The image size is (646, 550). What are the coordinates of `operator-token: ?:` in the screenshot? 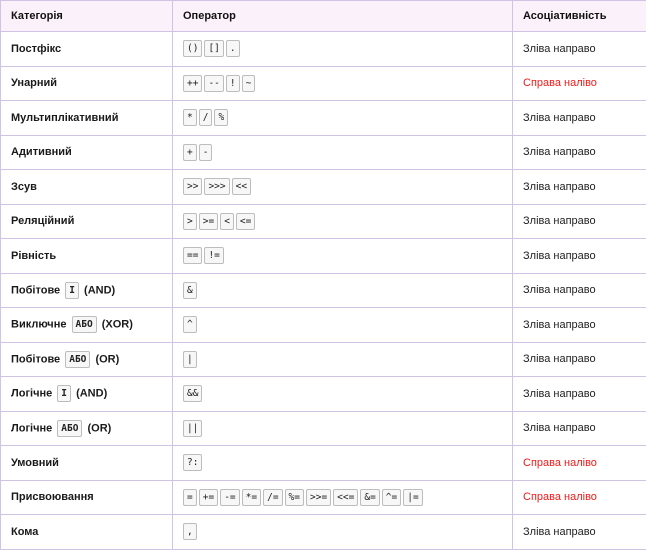 It's located at (192, 462).